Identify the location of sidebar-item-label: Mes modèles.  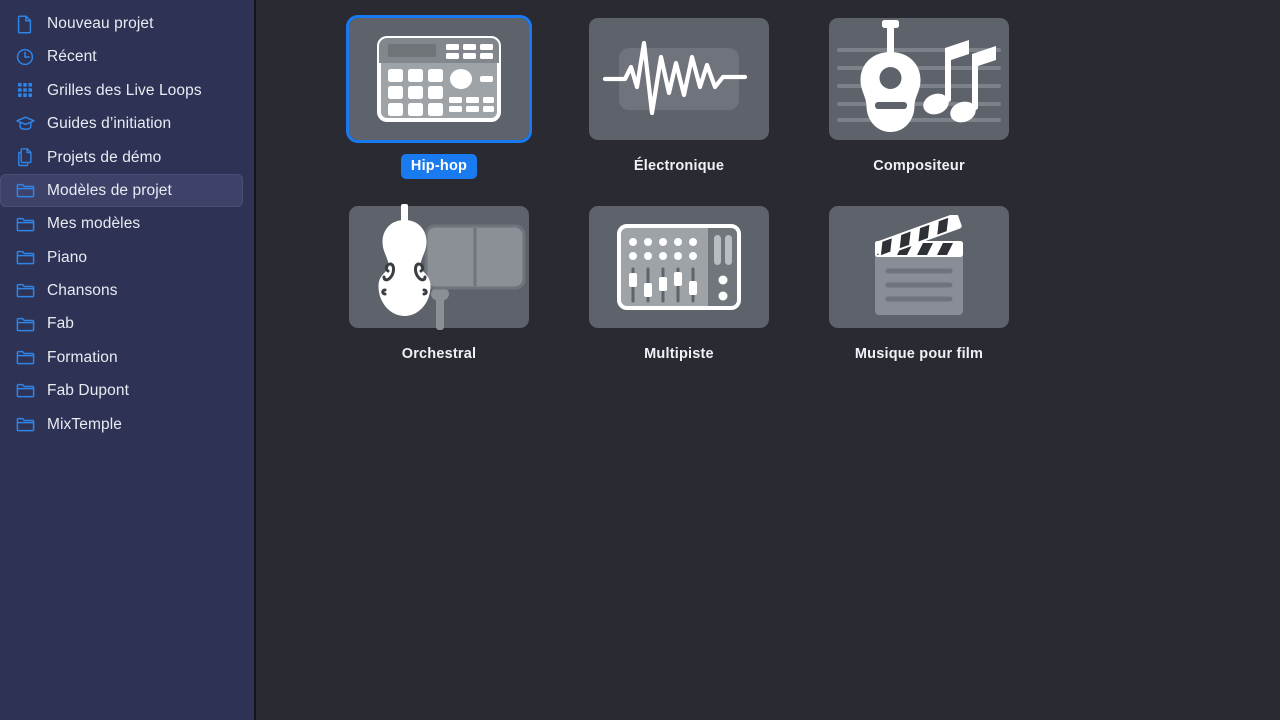
(94, 224).